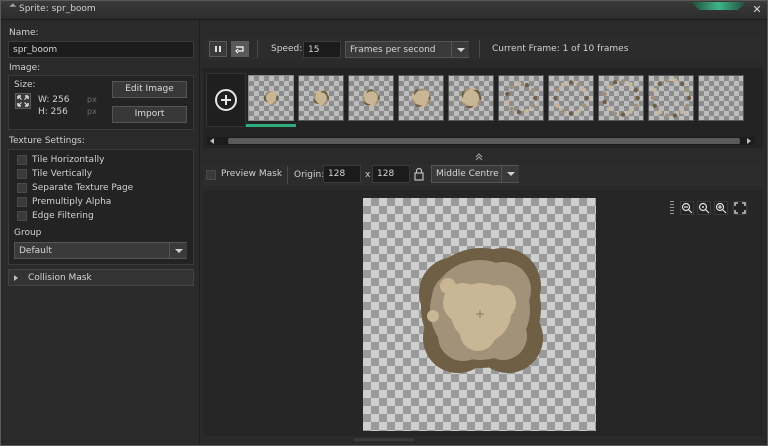 The width and height of the screenshot is (768, 446). What do you see at coordinates (384, 10) in the screenshot?
I see `title-bar: Sprite: spr_boom ✕` at bounding box center [384, 10].